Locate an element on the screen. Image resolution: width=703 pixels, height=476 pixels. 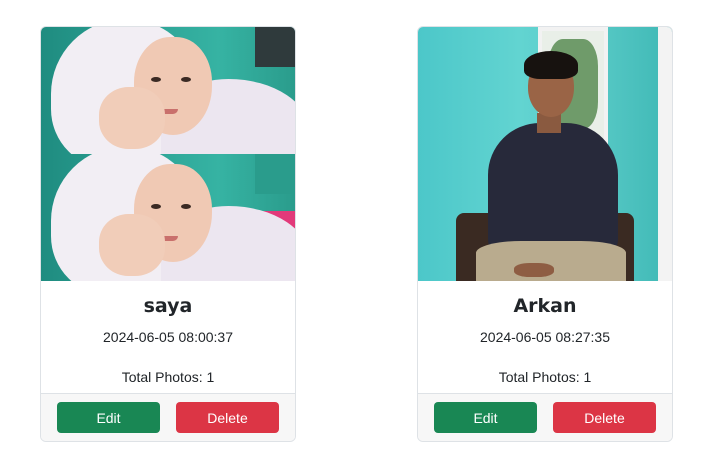
album-timestamp: 2024-06-05 08:00:37 is located at coordinates (168, 337).